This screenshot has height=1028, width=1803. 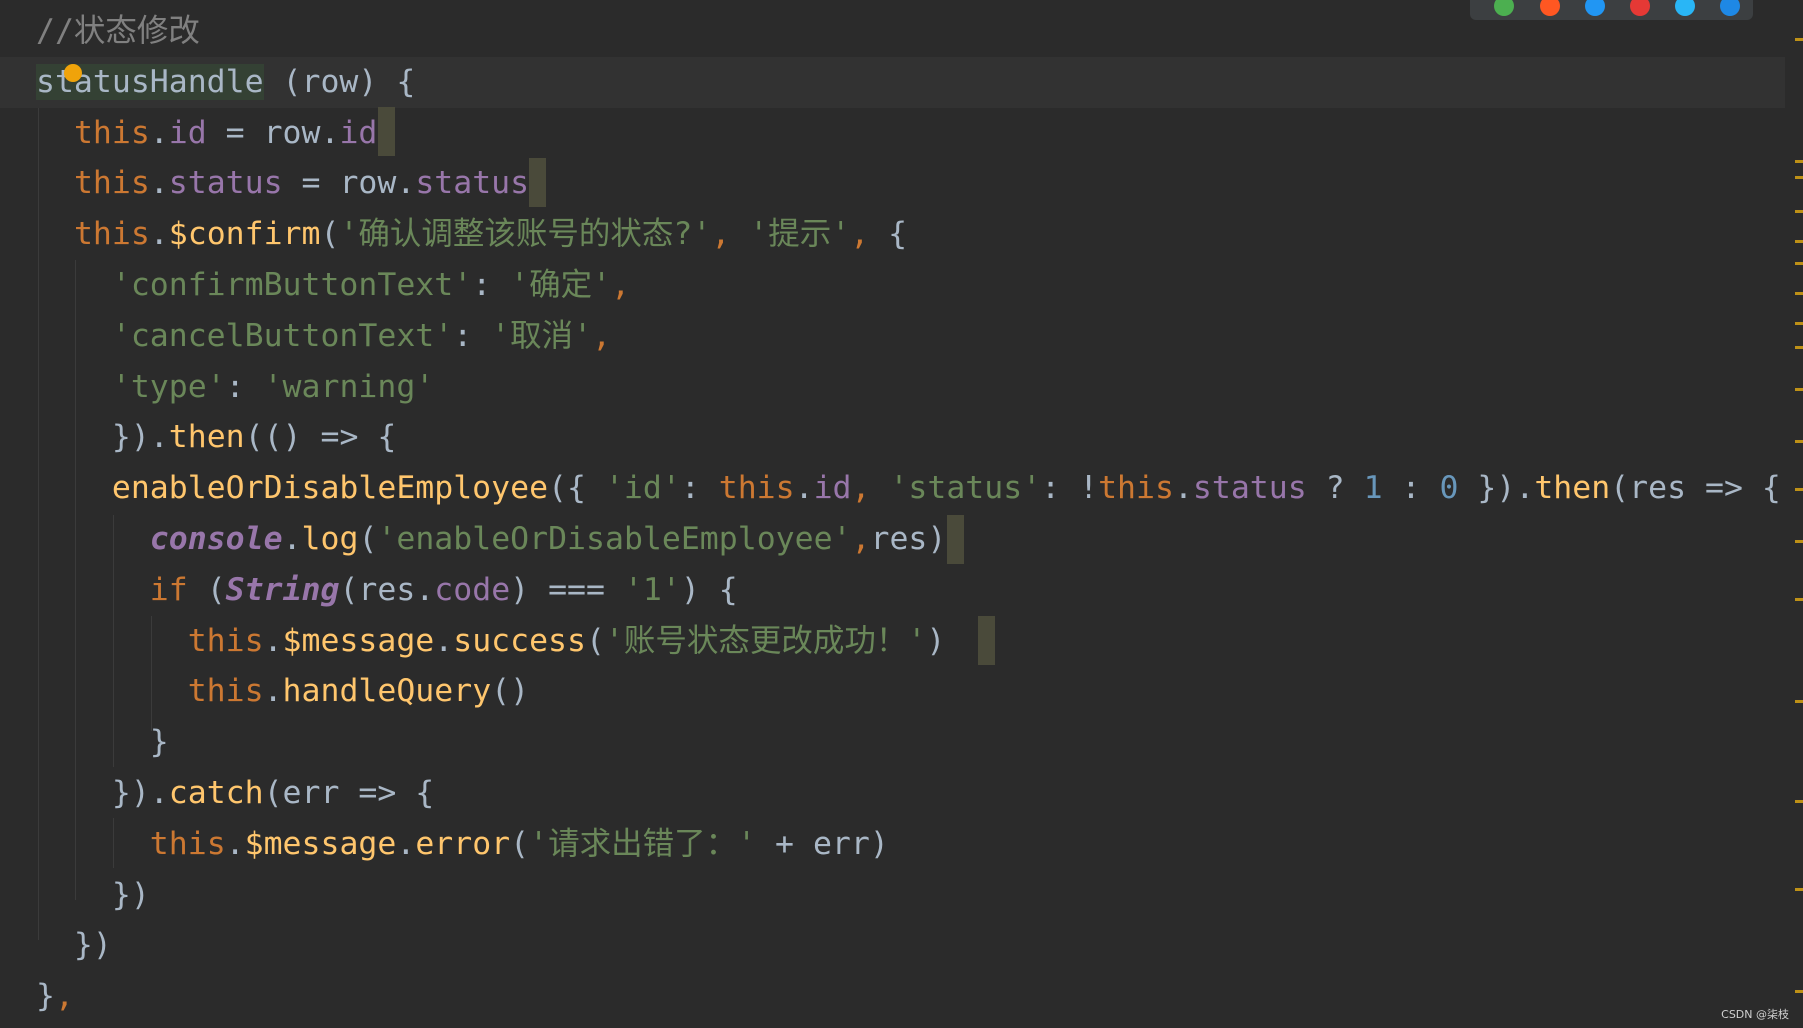 I want to click on edge-icon, so click(x=1730, y=8).